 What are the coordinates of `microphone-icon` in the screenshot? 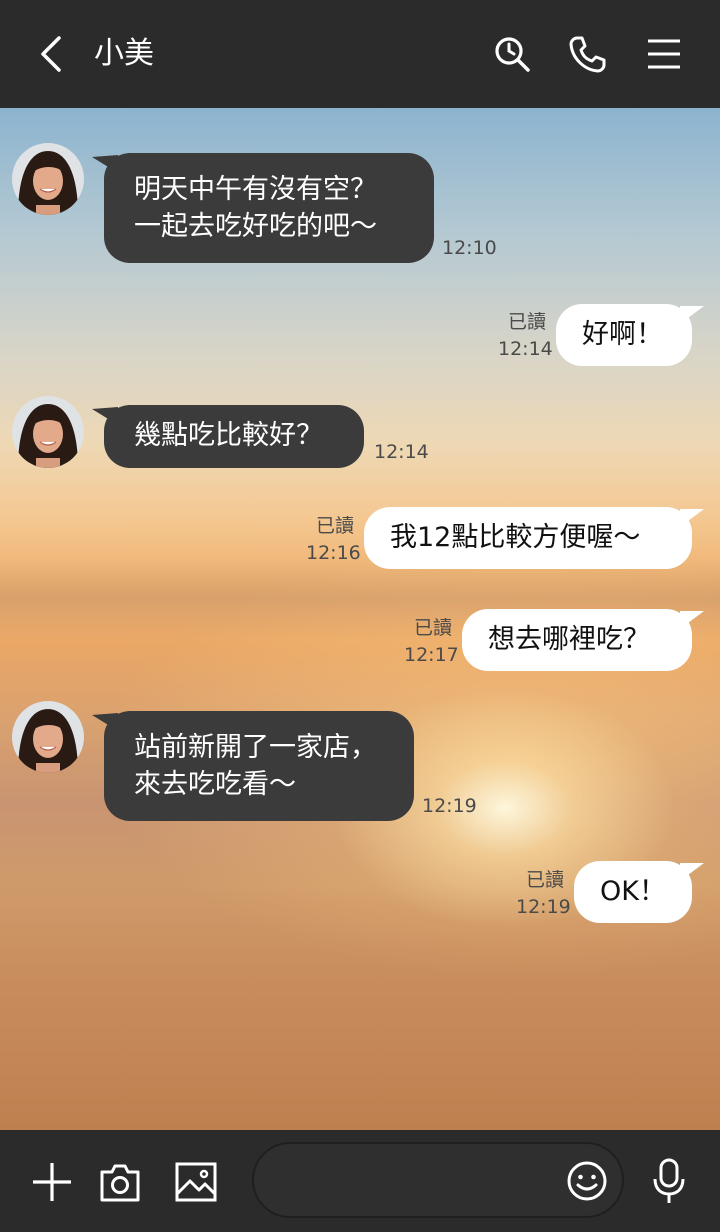 It's located at (669, 1180).